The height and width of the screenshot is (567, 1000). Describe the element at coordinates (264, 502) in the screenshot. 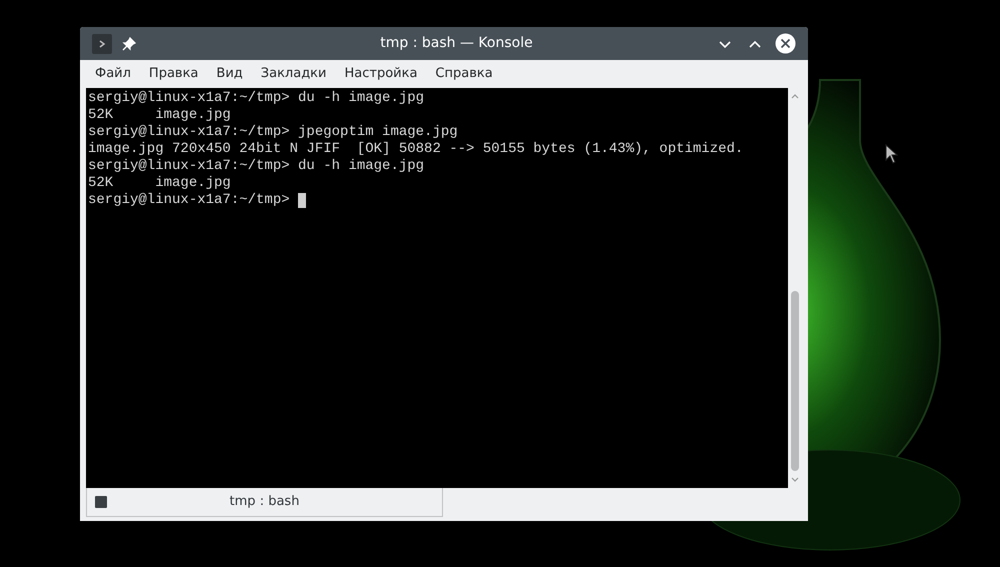

I see `terminal-tab: tmp : bash` at that location.